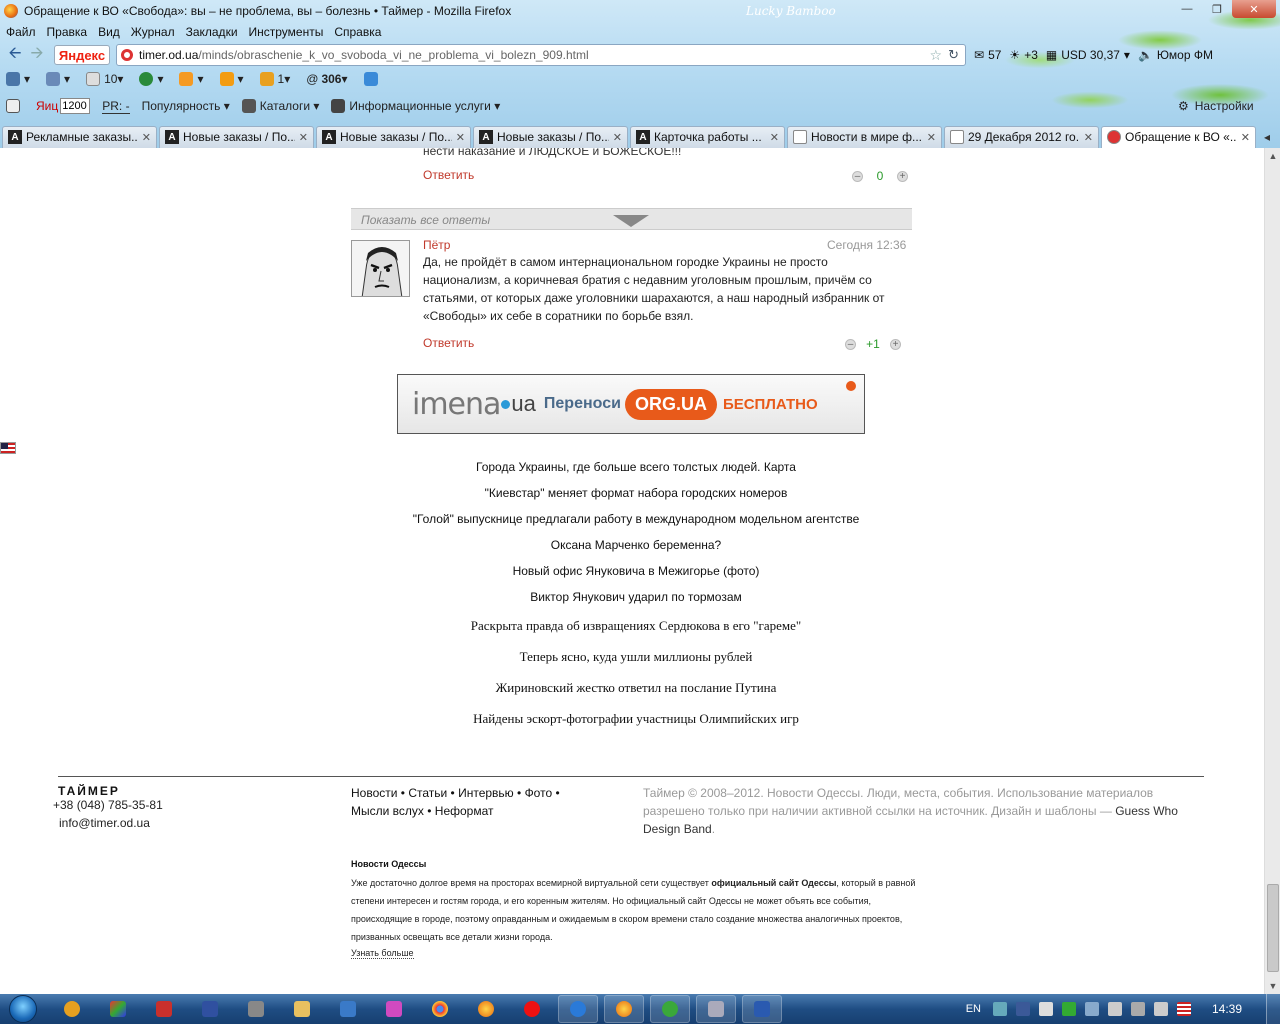 The width and height of the screenshot is (1280, 1024). Describe the element at coordinates (464, 811) in the screenshot. I see `footer-link-informal: Неформат` at that location.